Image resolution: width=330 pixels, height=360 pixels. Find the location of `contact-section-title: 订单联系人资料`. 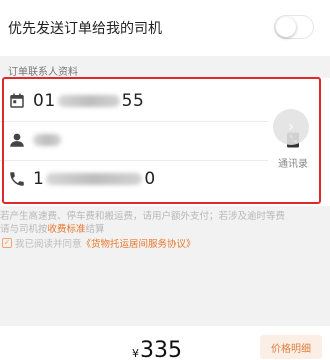

contact-section-title: 订单联系人资料 is located at coordinates (43, 72).